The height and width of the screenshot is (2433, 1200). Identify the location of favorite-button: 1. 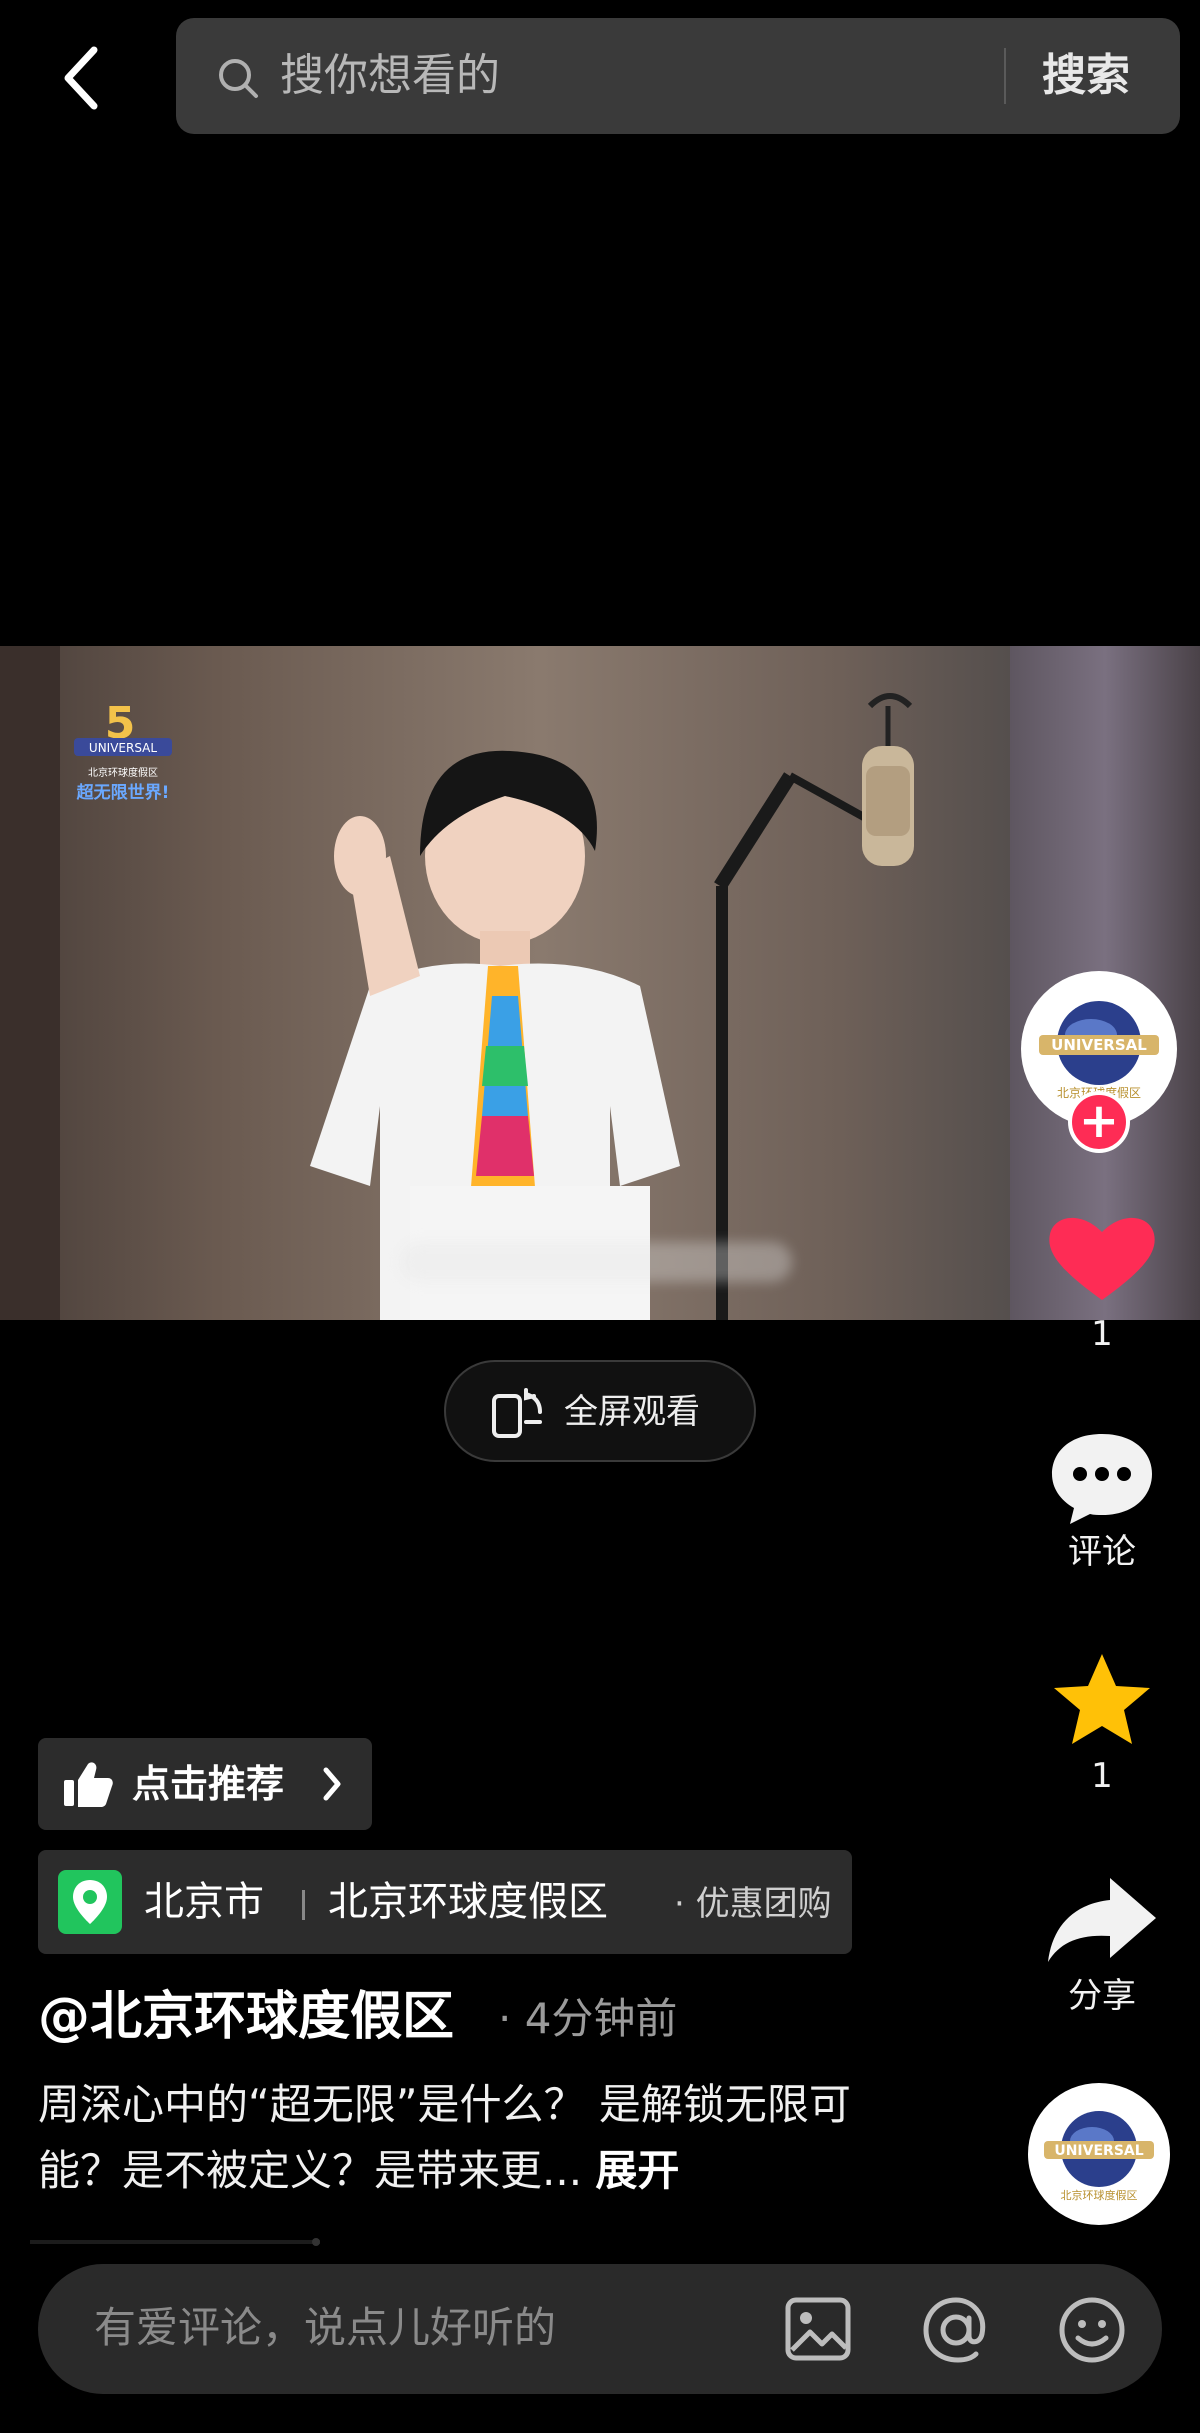
(1102, 1724).